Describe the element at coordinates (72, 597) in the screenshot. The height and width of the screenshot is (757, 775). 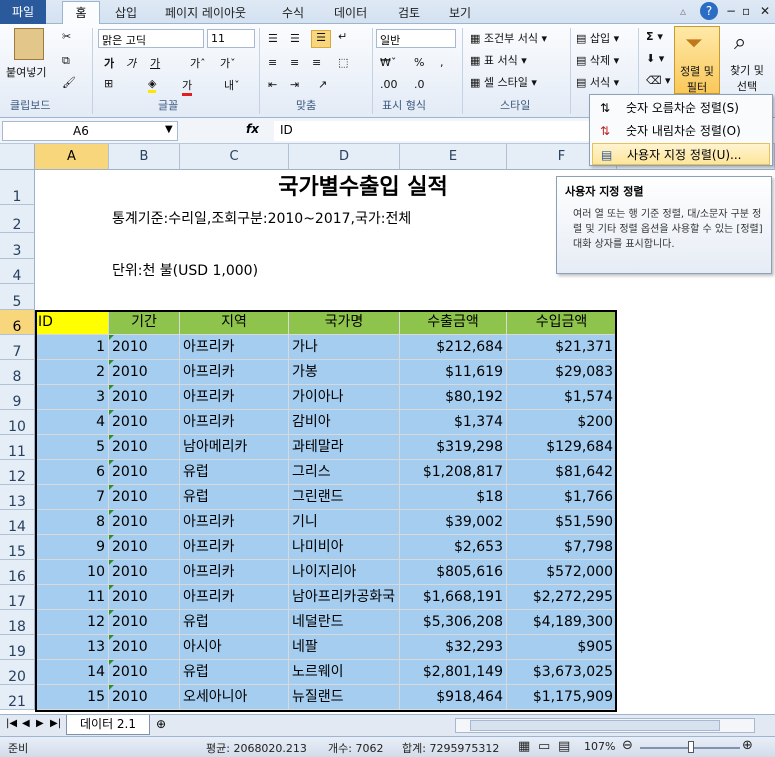
I see `table-cell: 11` at that location.